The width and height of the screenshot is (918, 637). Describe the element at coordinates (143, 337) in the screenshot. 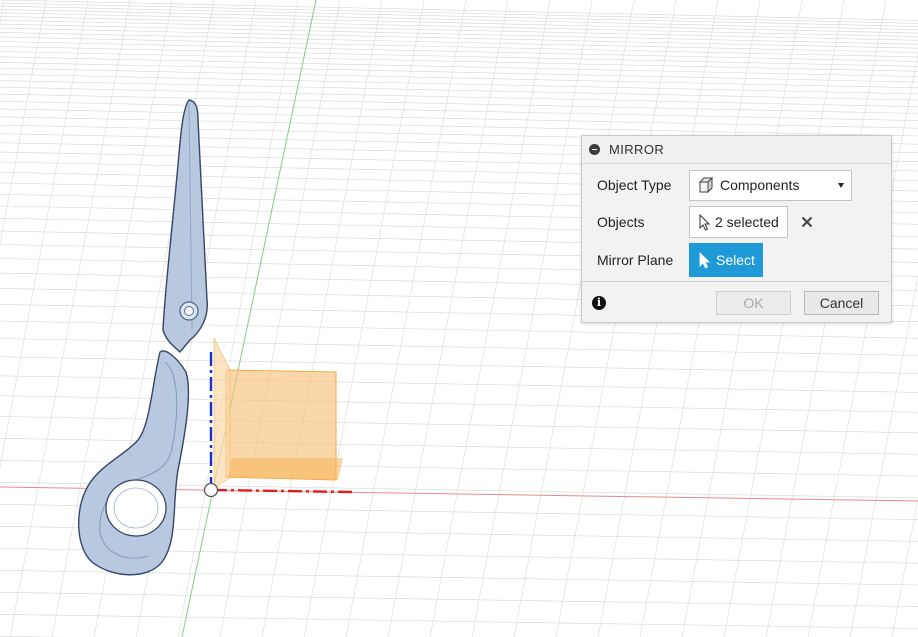

I see `scissors-model` at that location.